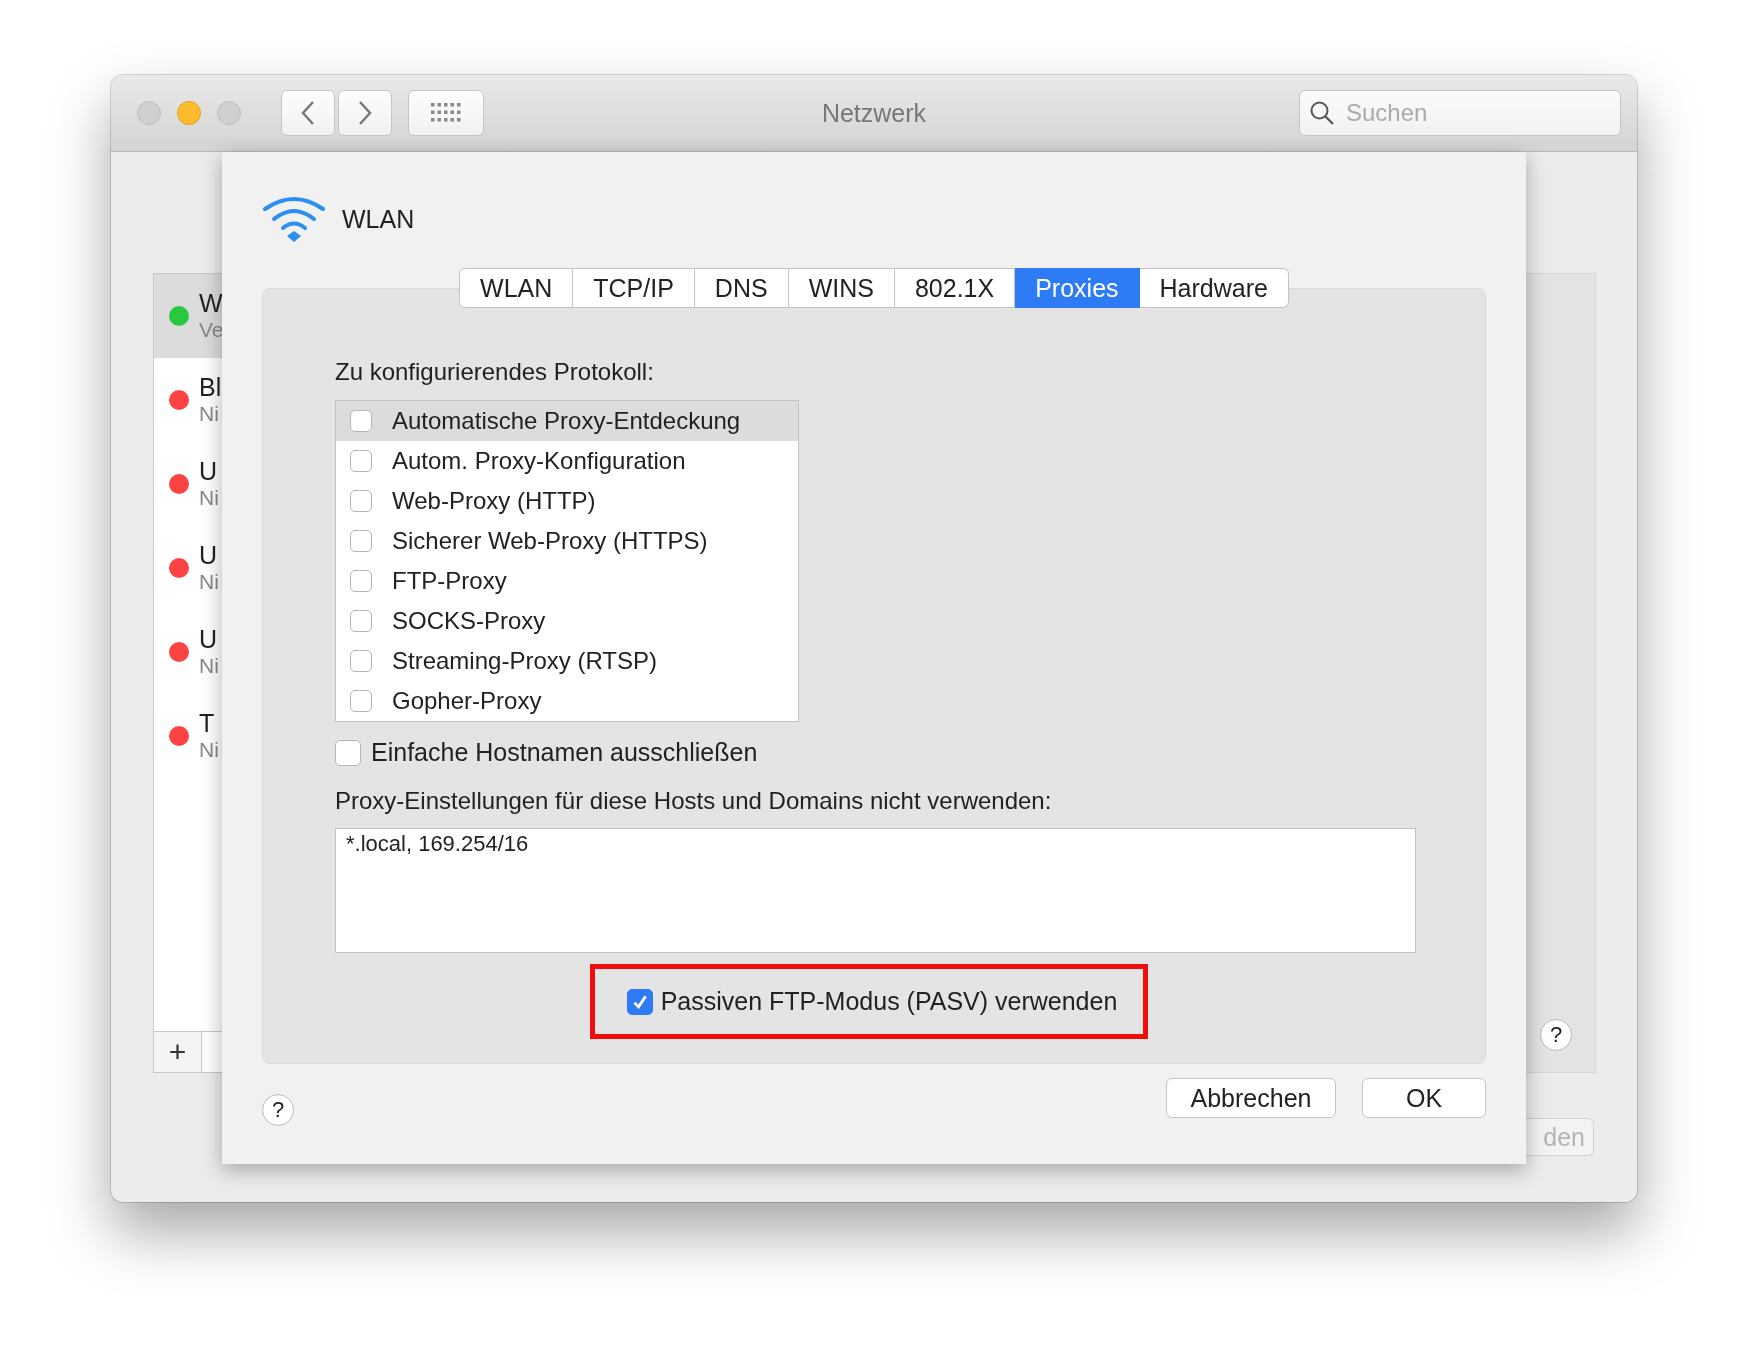  I want to click on dialog-button: OK, so click(1424, 1098).